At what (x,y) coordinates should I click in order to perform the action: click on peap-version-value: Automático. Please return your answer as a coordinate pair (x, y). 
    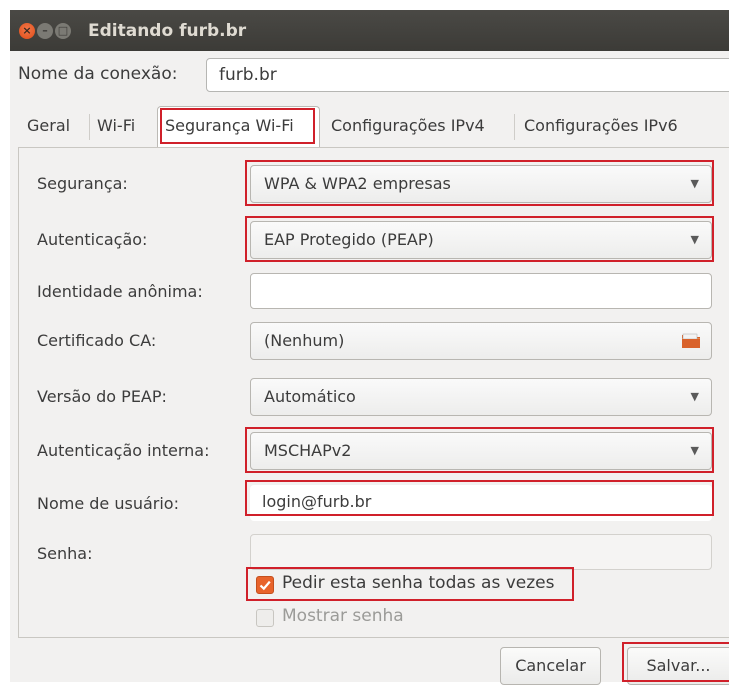
    Looking at the image, I should click on (310, 396).